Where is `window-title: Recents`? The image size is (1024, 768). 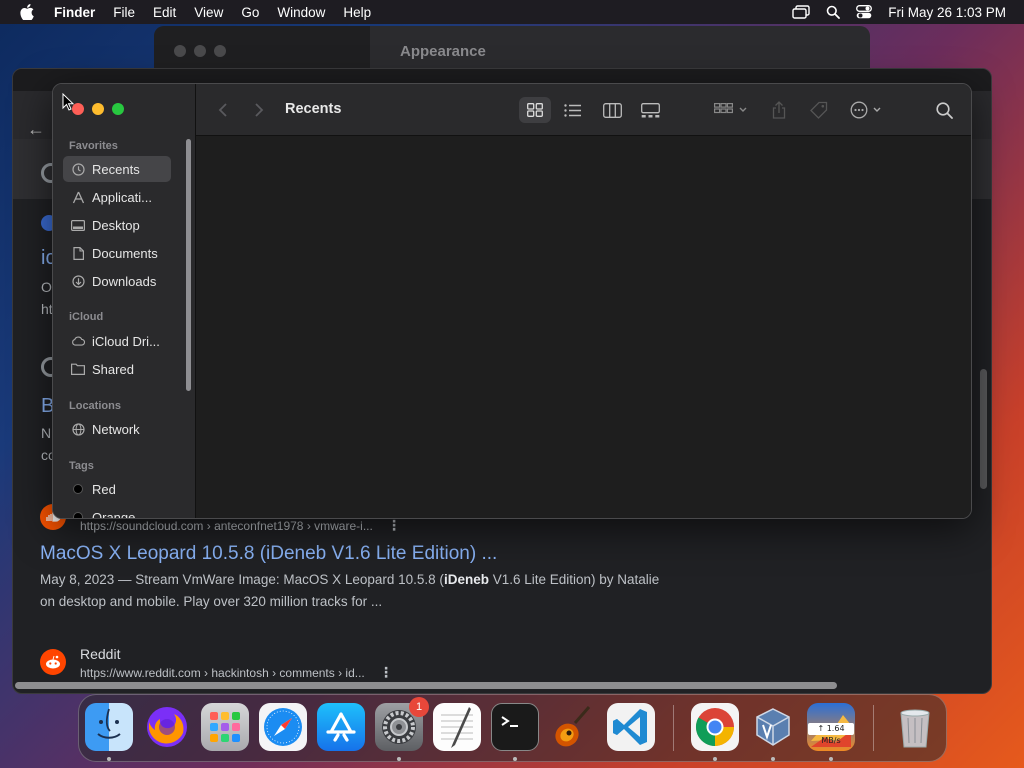
window-title: Recents is located at coordinates (313, 109).